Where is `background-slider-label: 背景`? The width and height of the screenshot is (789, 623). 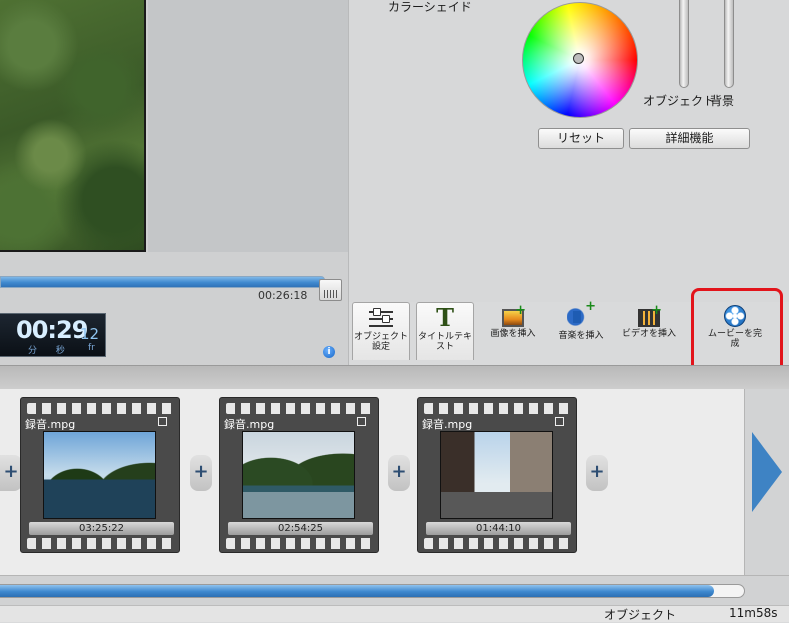
background-slider-label: 背景 is located at coordinates (722, 101).